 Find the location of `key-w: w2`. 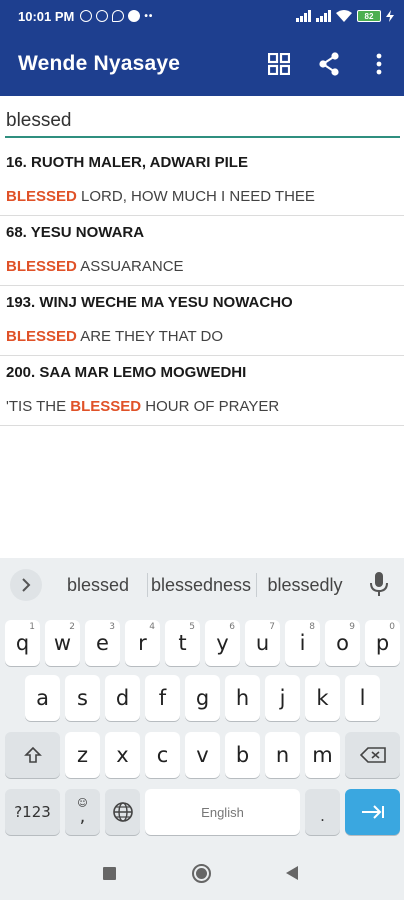

key-w: w2 is located at coordinates (62, 643).